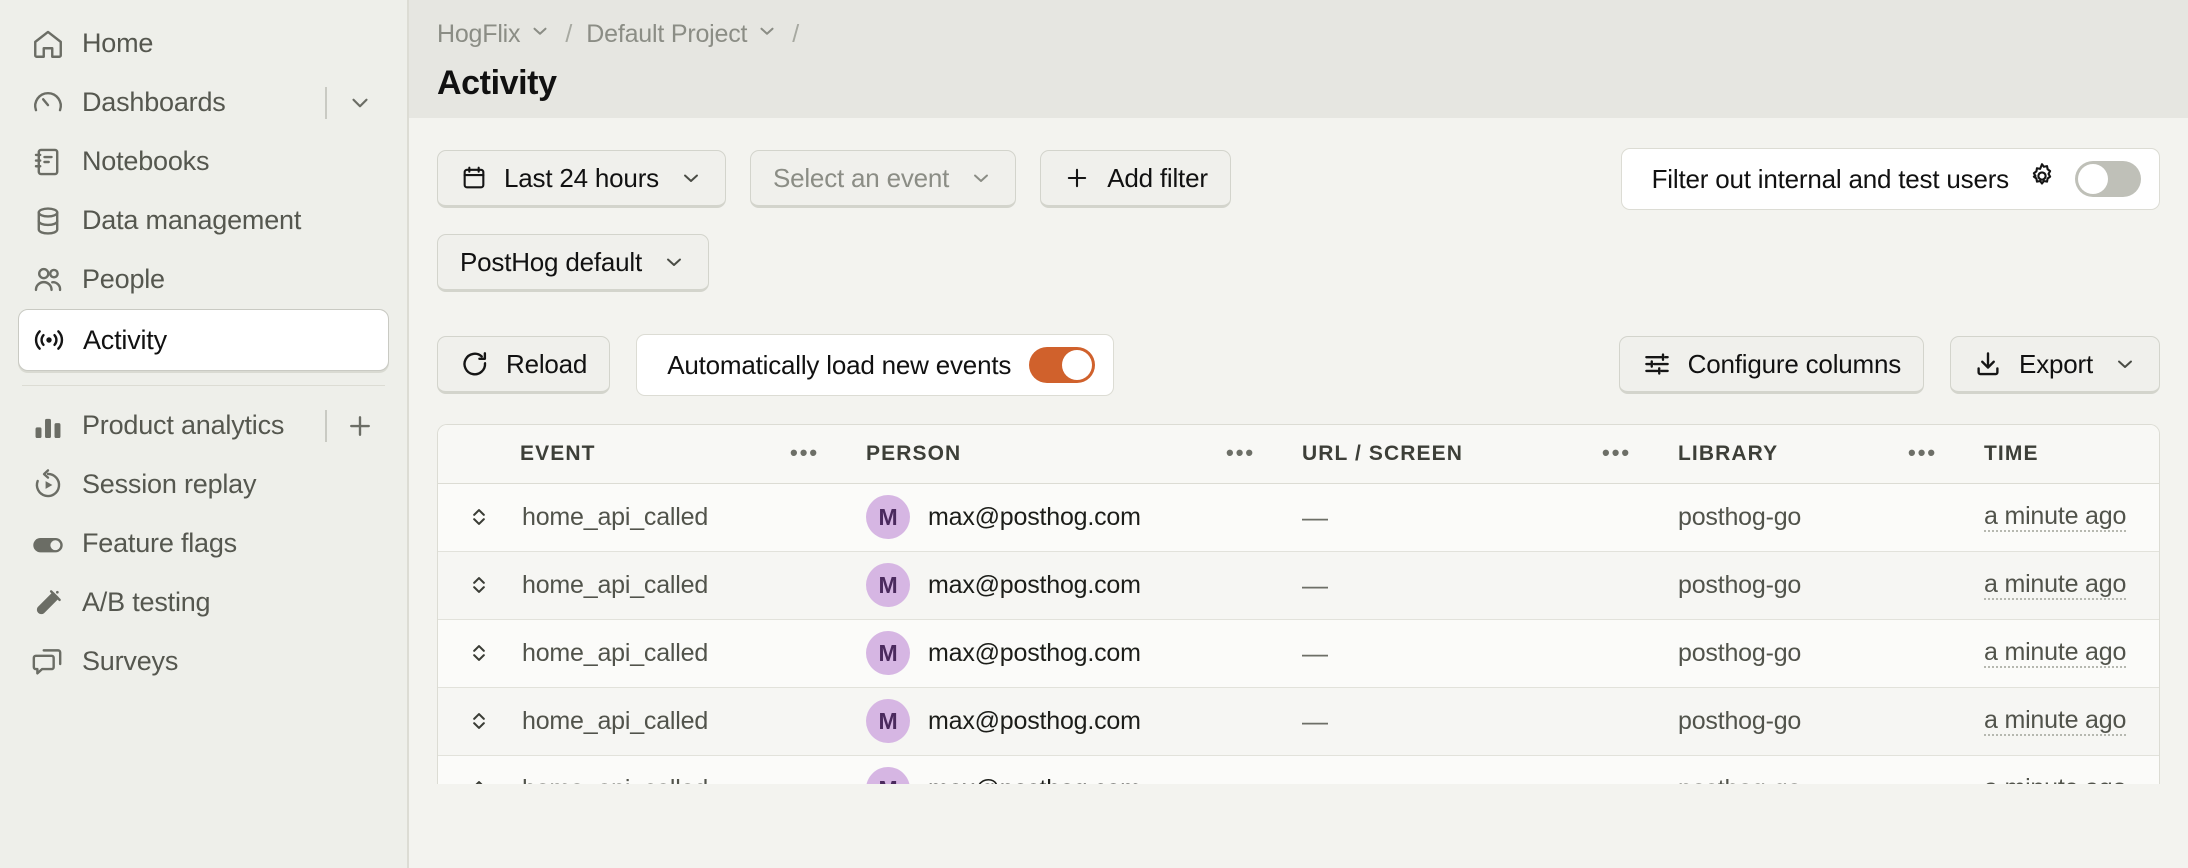 This screenshot has height=868, width=2188. Describe the element at coordinates (118, 43) in the screenshot. I see `sidebar-item-label: Home` at that location.